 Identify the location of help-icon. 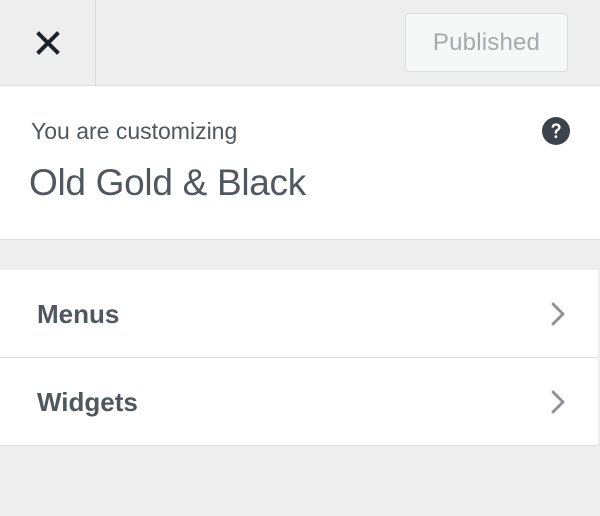
(556, 131).